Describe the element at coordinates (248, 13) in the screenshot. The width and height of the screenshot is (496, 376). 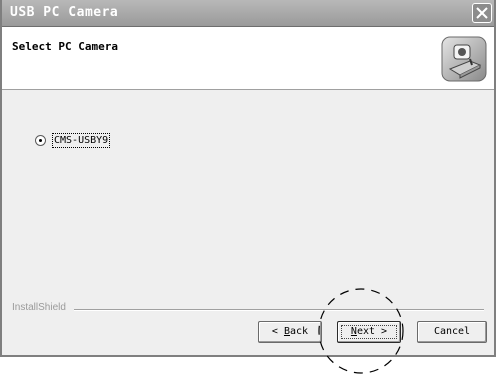
I see `title-bar: USB PC Camera` at that location.